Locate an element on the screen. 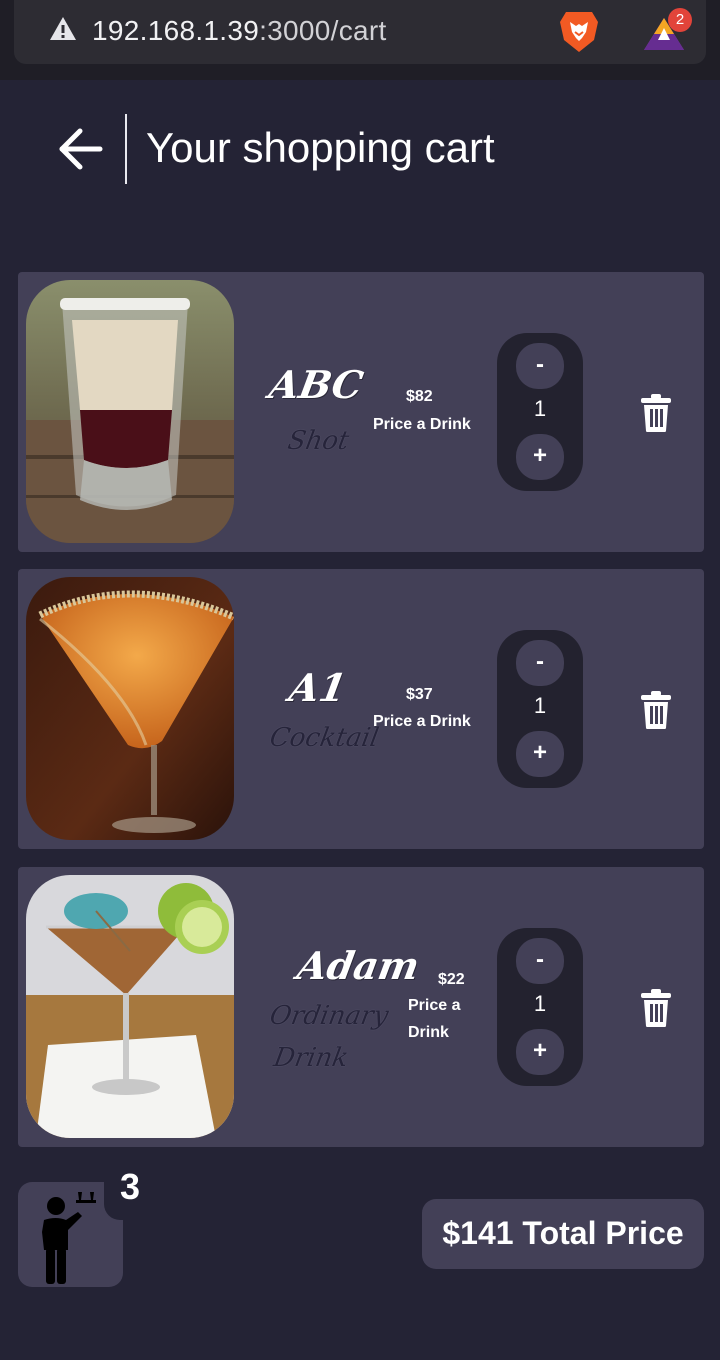 The image size is (720, 1360). waiter-icon is located at coordinates (69, 1238).